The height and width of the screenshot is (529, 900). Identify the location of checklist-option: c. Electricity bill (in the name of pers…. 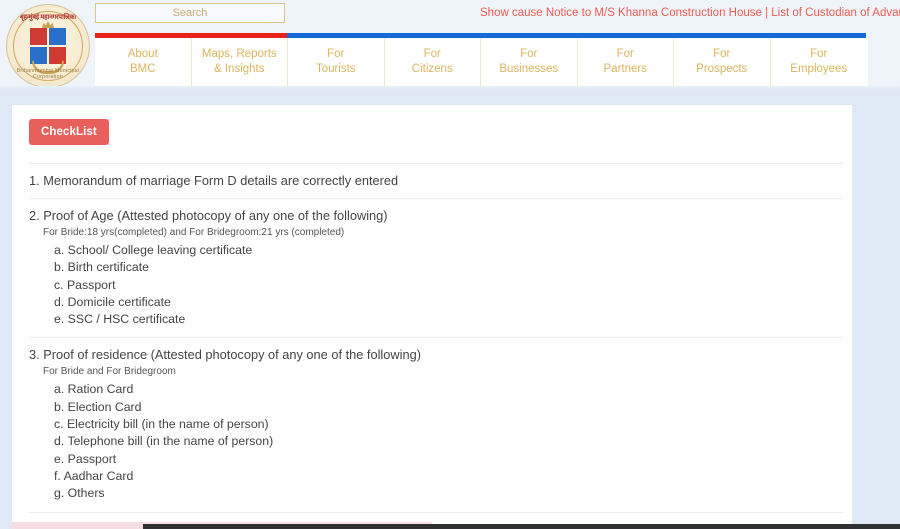
(161, 424).